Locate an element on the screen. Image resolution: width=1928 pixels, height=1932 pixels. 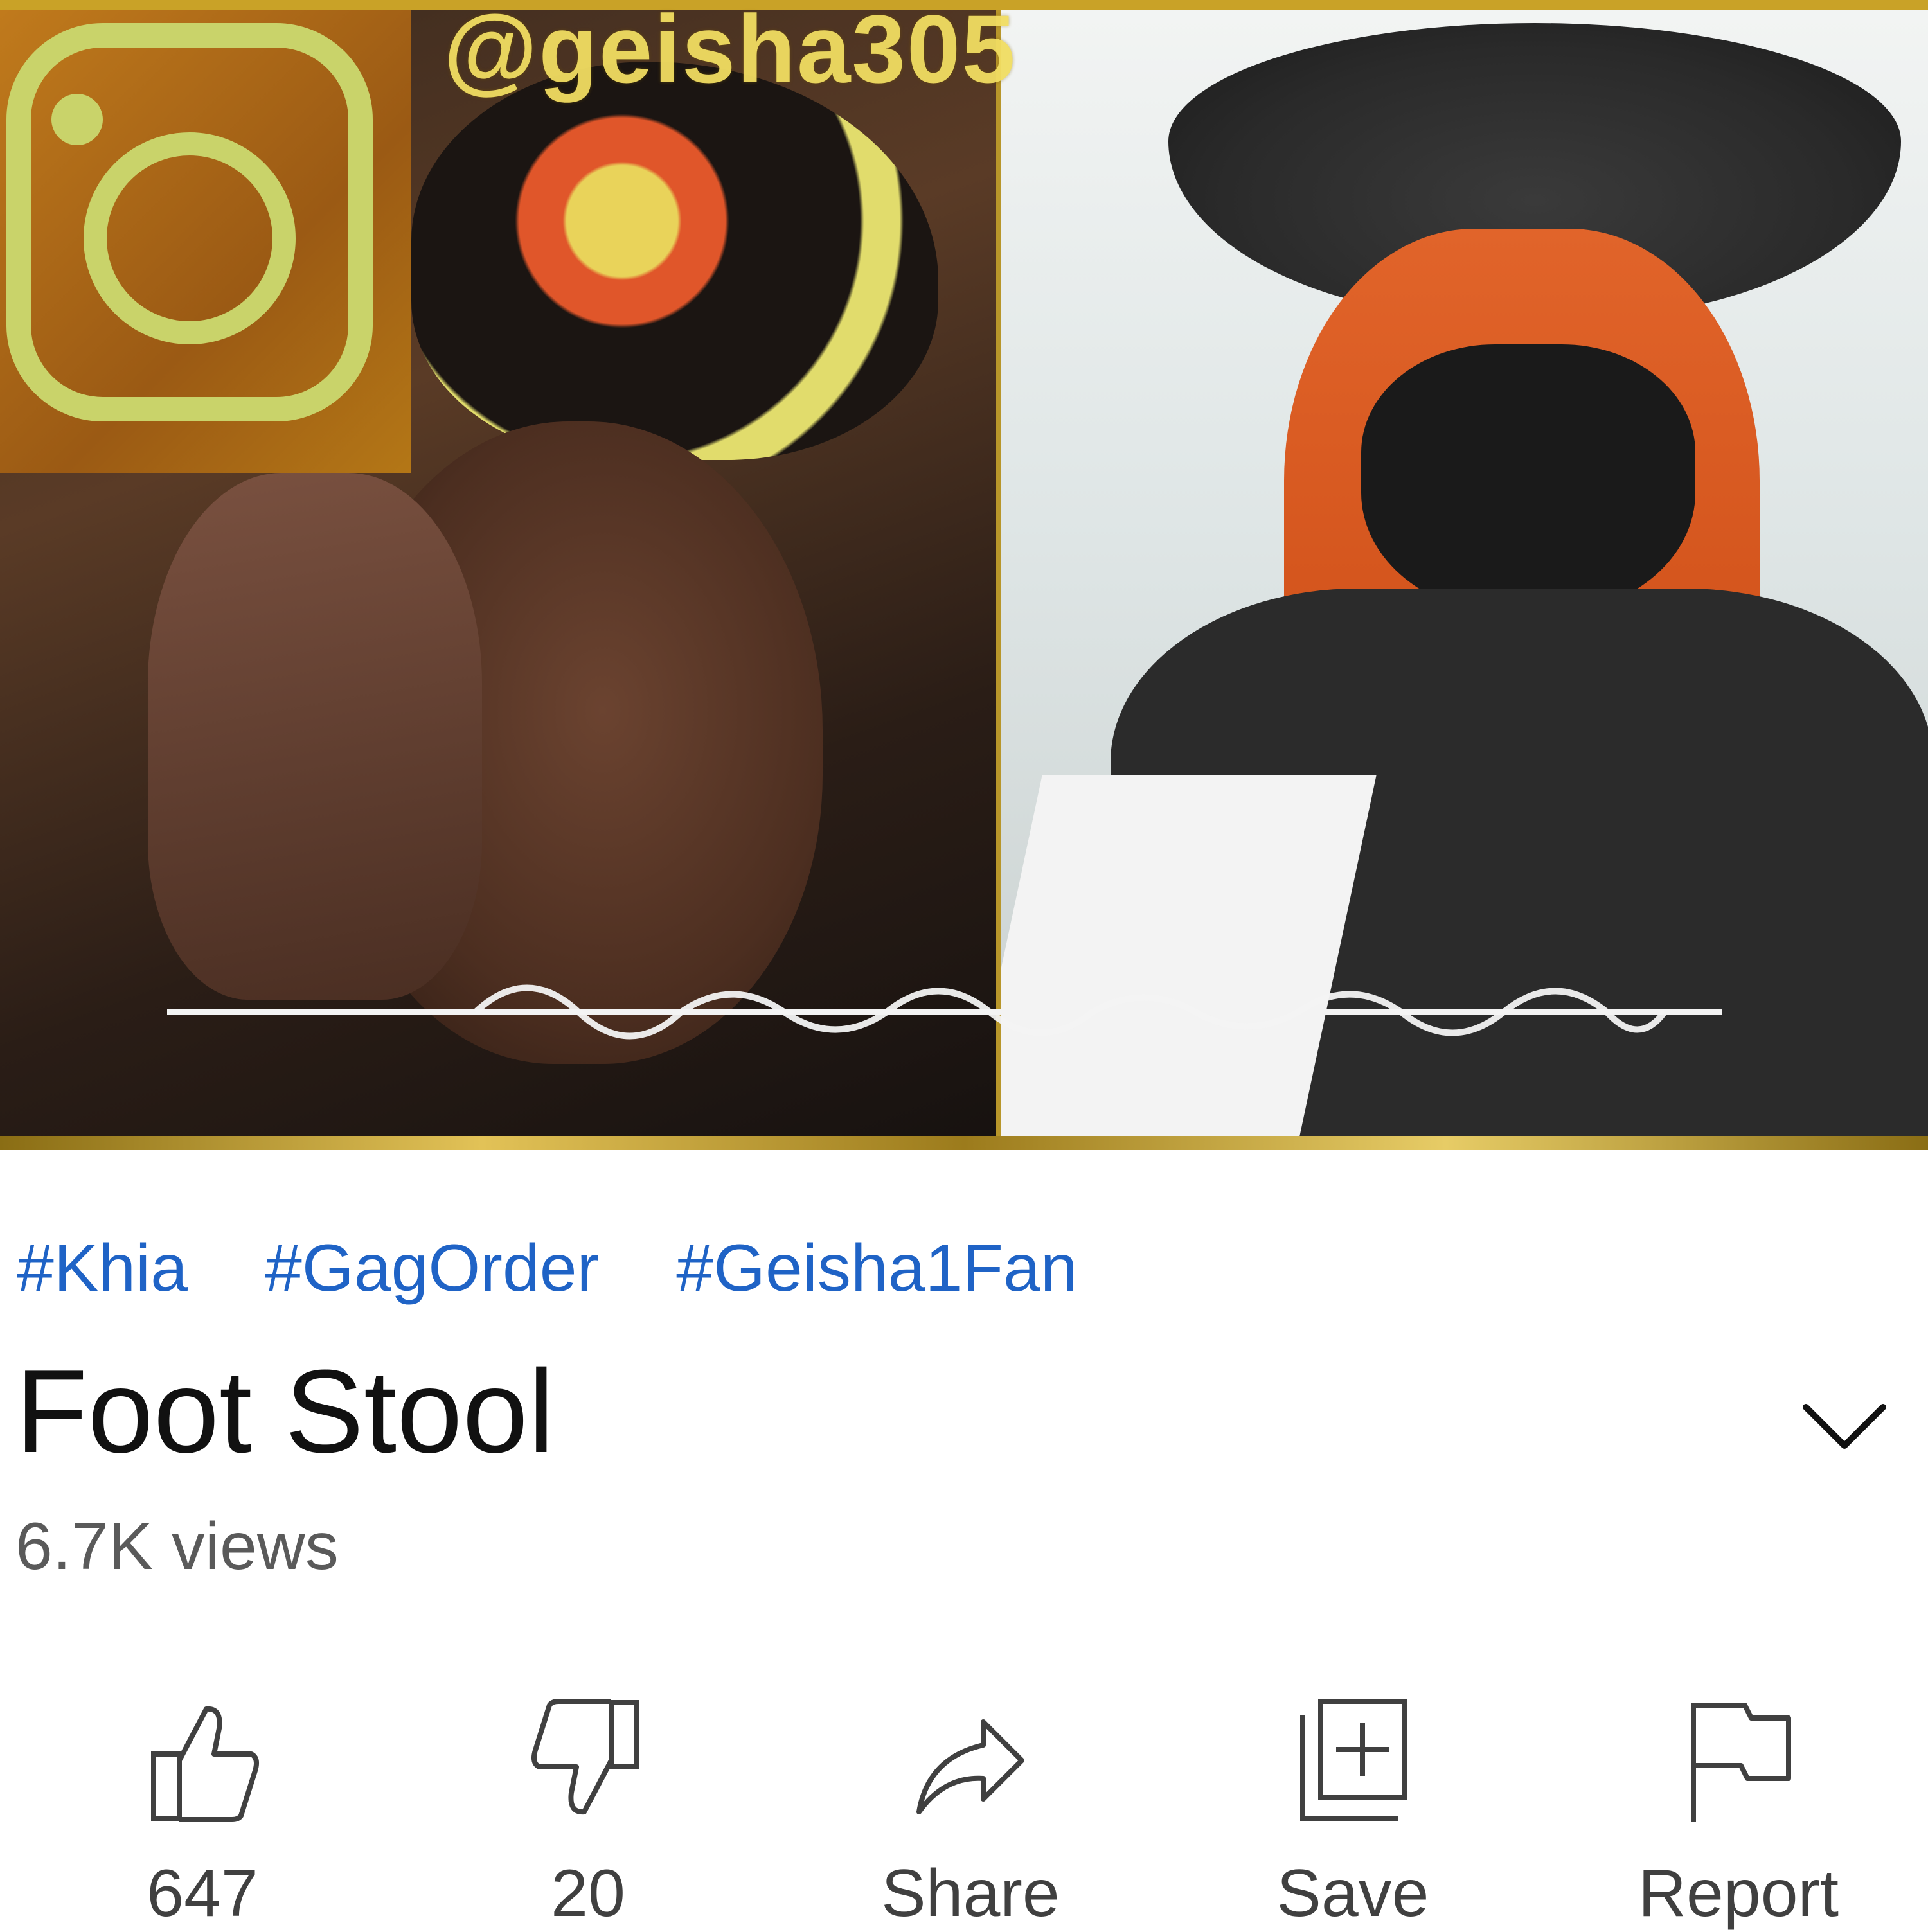
report-button: Report is located at coordinates (1739, 1807).